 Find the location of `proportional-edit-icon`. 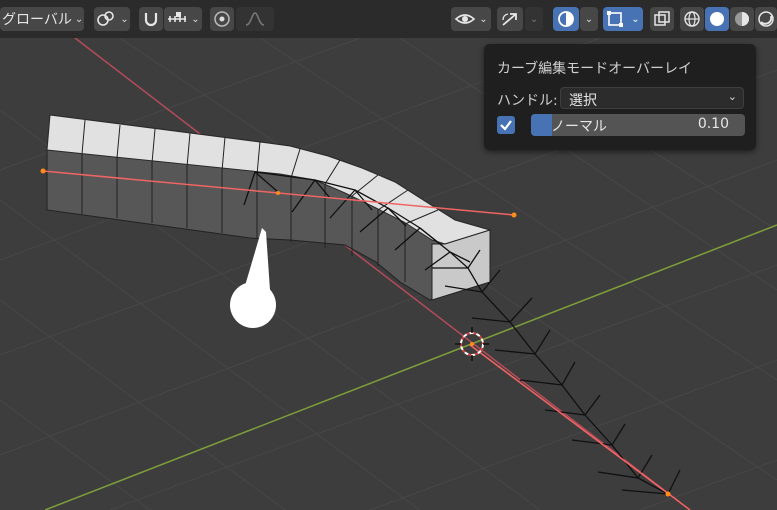

proportional-edit-icon is located at coordinates (222, 19).